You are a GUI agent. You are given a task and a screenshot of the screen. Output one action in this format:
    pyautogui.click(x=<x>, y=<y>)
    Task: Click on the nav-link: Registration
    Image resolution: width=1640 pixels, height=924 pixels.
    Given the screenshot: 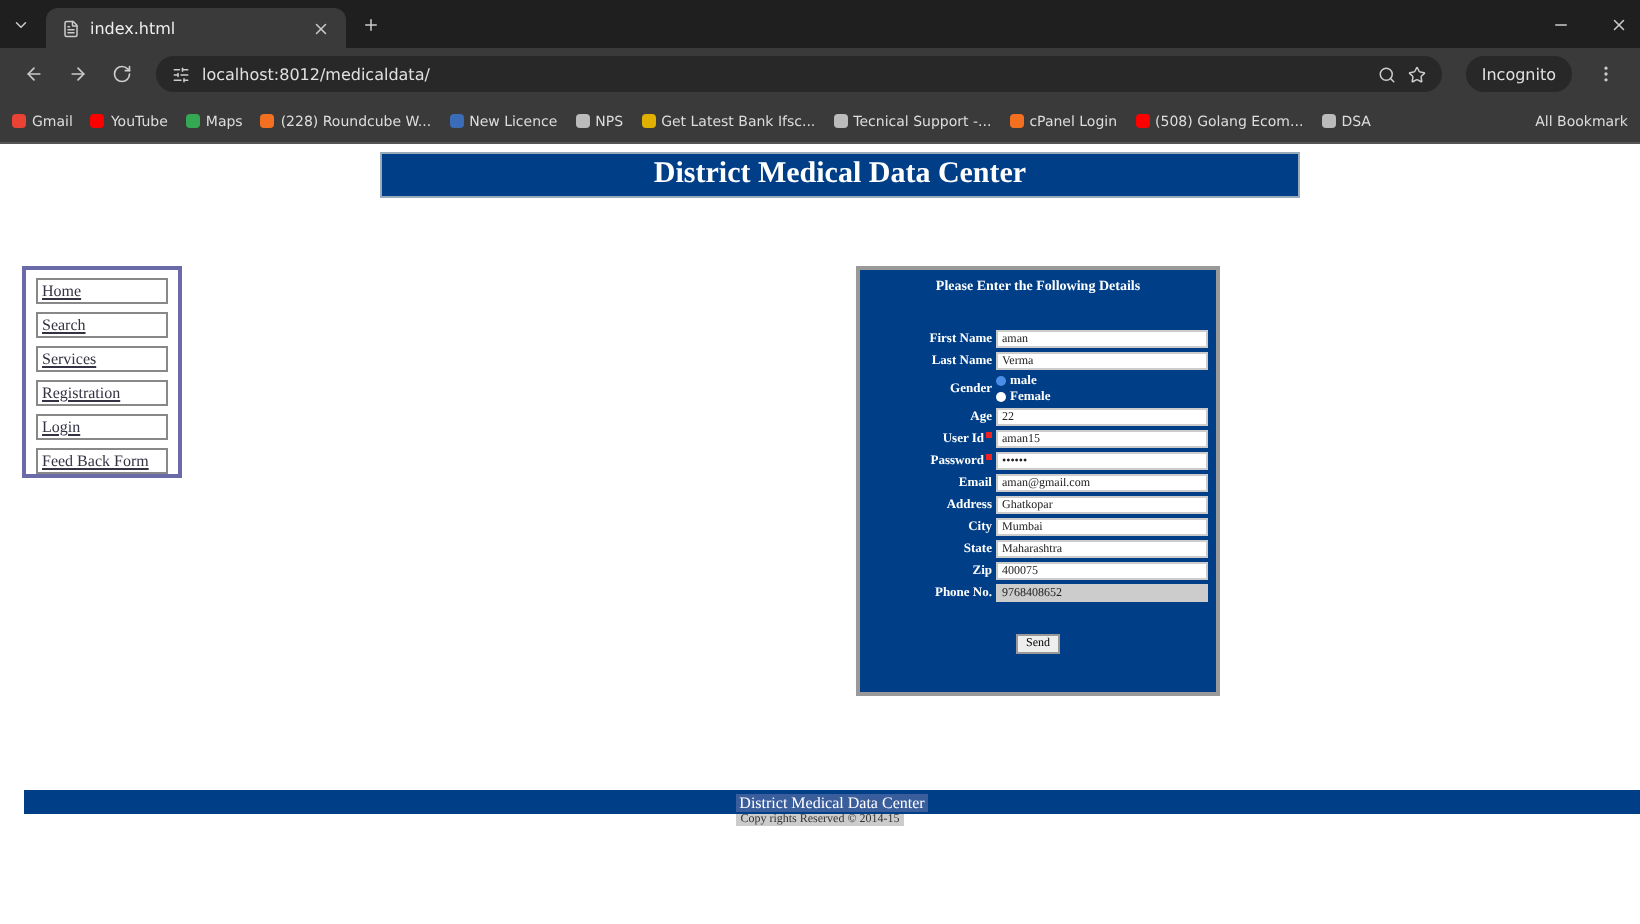 What is the action you would take?
    pyautogui.click(x=102, y=393)
    